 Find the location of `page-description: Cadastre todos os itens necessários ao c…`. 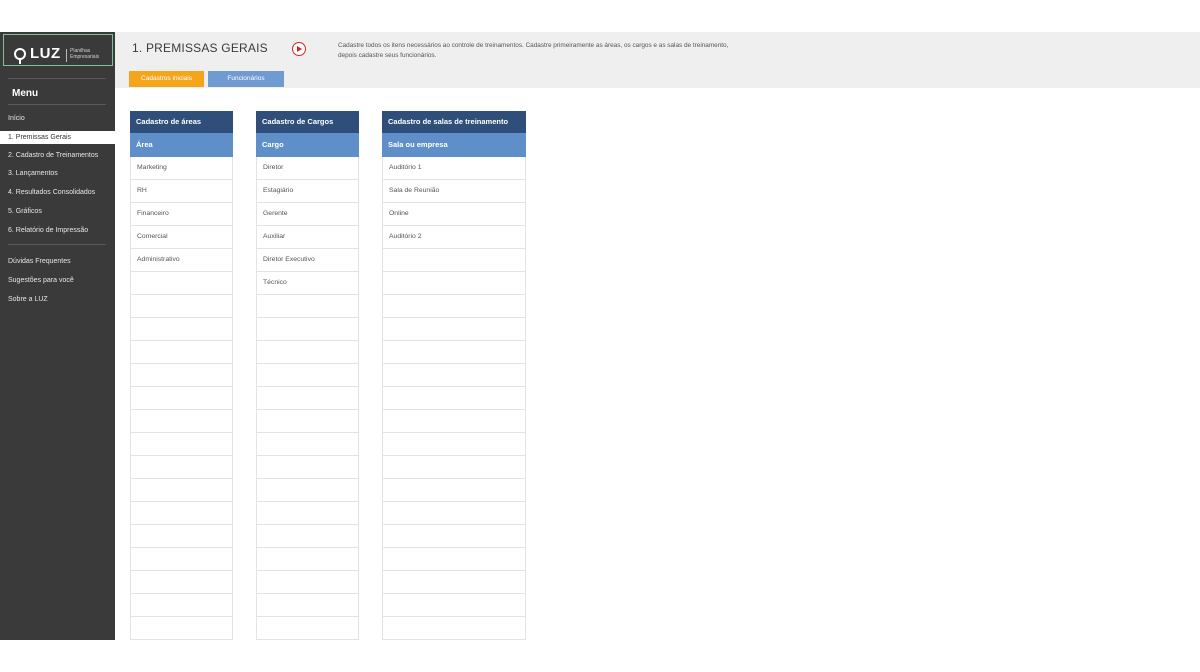

page-description: Cadastre todos os itens necessários ao c… is located at coordinates (533, 50).